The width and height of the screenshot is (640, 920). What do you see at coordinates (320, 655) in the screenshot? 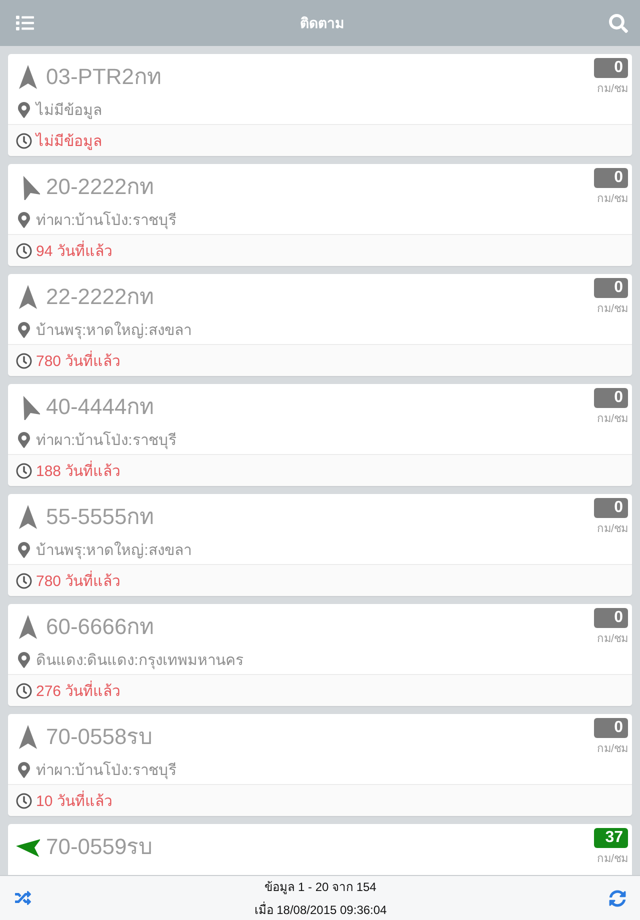
I see `vehicle-card: 60-6666กท 0 กม/ชม ดินแดง:ดินแดง:กรุงเทพมหานคร 276 วันที่แล้ว` at bounding box center [320, 655].